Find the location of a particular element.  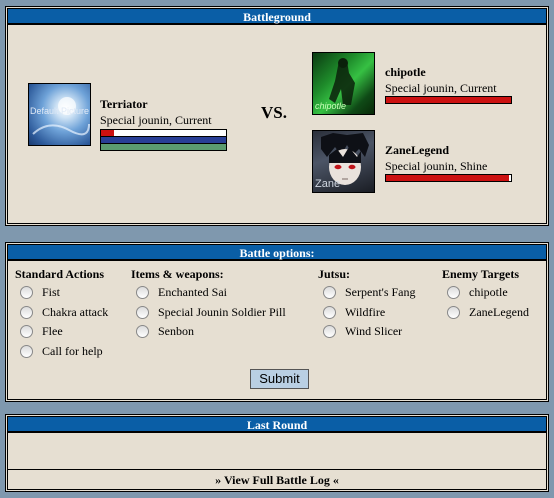

option-enchanted-sai: Enchanted Sai is located at coordinates (208, 293).